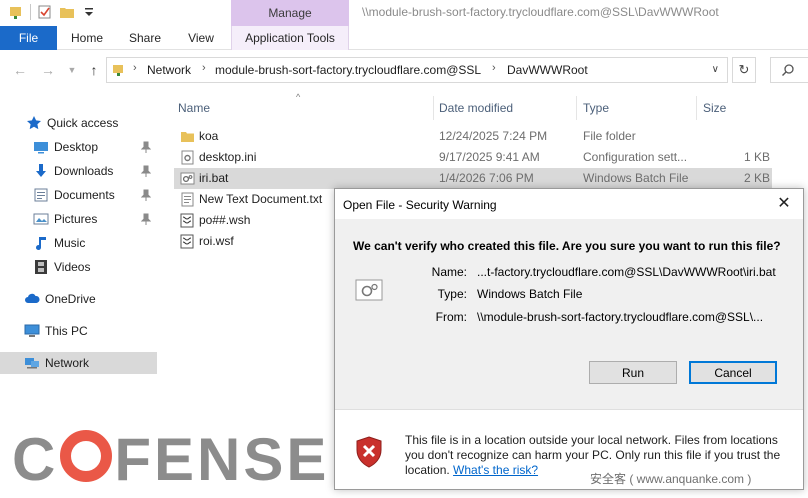 Image resolution: width=808 pixels, height=498 pixels. Describe the element at coordinates (489, 157) in the screenshot. I see `file-date: 9/17/2025 9:41 AM` at that location.